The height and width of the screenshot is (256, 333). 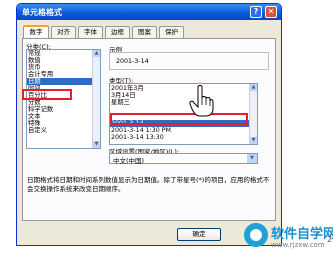 I want to click on close-button: ✕, so click(x=271, y=12).